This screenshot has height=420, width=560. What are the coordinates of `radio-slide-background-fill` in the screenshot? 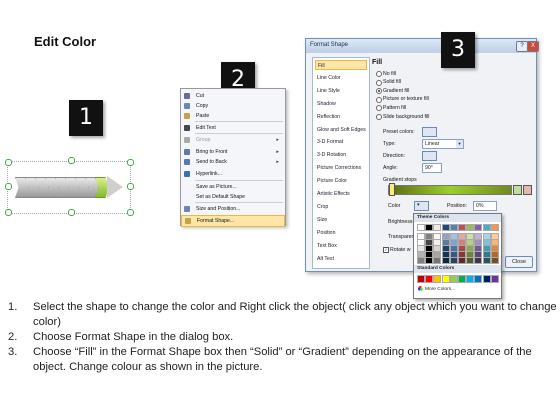 It's located at (379, 117).